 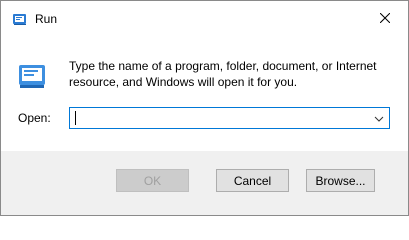 I want to click on run-icon, so click(x=20, y=19).